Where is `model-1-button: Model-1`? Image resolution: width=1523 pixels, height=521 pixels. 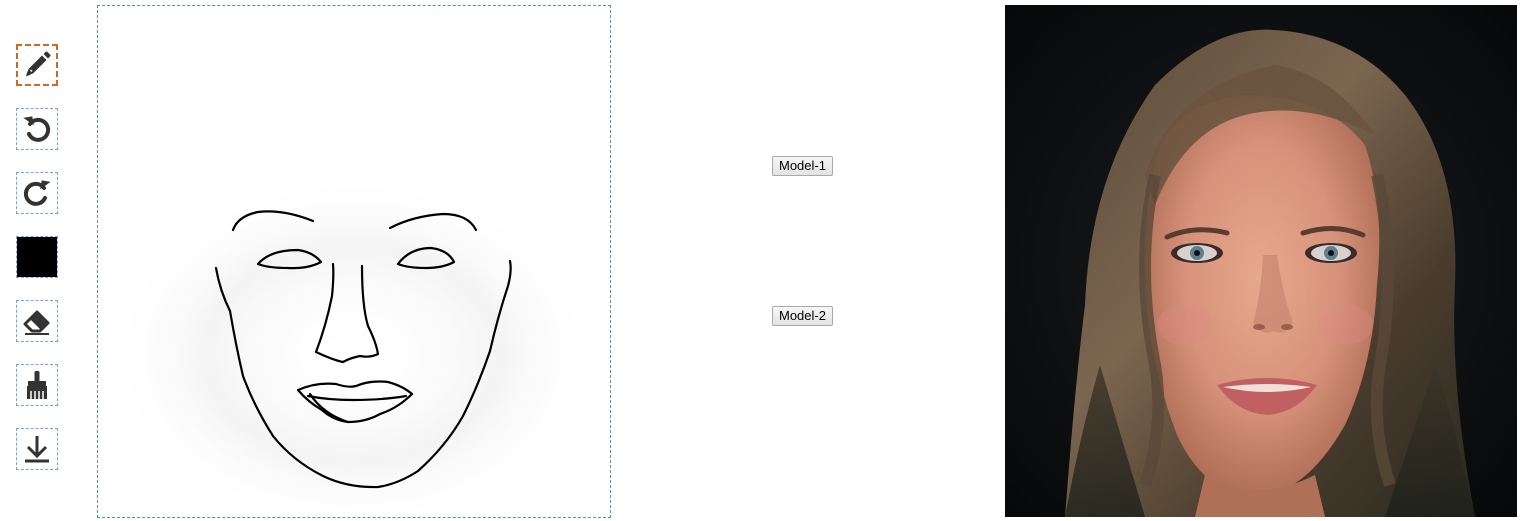
model-1-button: Model-1 is located at coordinates (802, 166).